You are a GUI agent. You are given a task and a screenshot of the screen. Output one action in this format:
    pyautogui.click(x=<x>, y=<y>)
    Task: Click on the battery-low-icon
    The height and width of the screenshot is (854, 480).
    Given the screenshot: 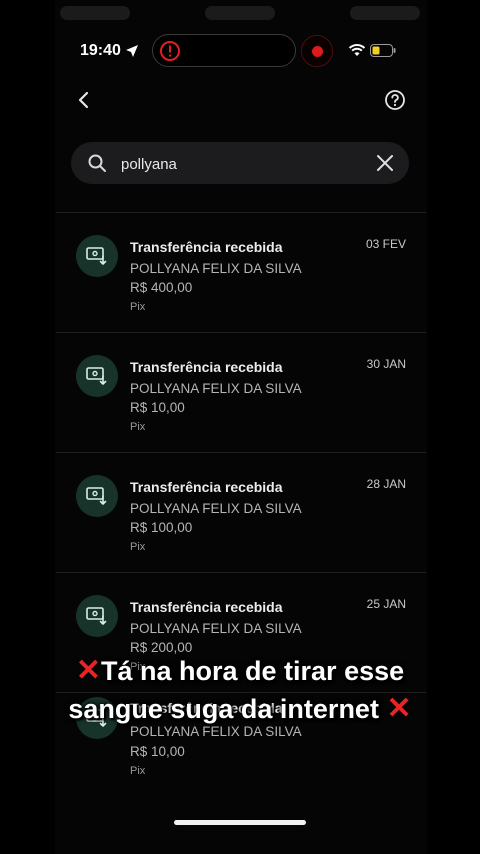 What is the action you would take?
    pyautogui.click(x=383, y=50)
    